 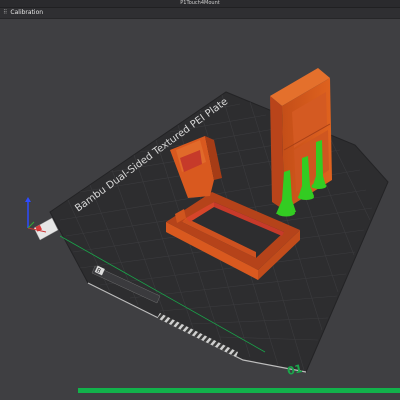 I want to click on drag-dots-icon: ⠿, so click(x=5, y=12).